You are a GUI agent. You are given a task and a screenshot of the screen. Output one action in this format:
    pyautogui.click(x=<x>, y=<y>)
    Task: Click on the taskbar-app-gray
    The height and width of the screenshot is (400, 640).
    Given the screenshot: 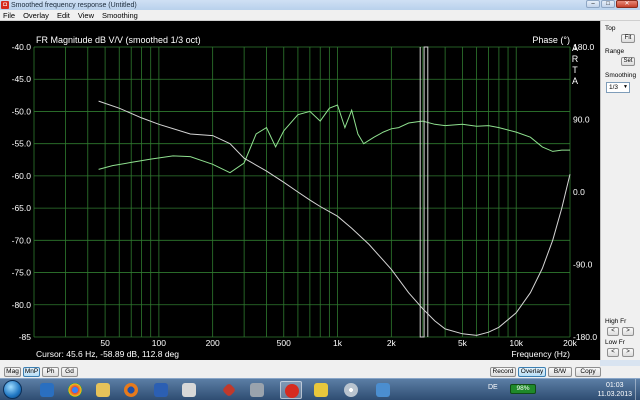 What is the action you would take?
    pyautogui.click(x=257, y=390)
    